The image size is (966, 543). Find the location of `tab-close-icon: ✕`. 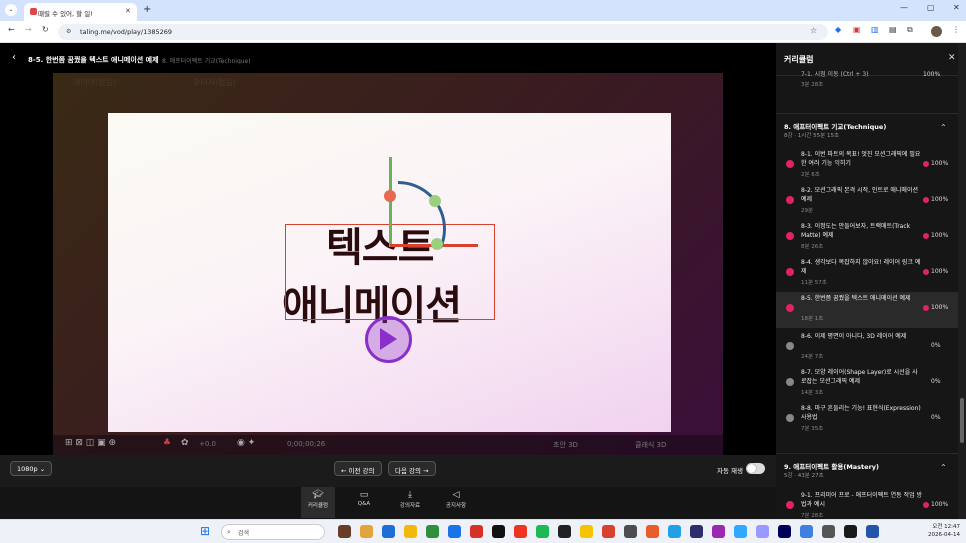

tab-close-icon: ✕ is located at coordinates (128, 11).